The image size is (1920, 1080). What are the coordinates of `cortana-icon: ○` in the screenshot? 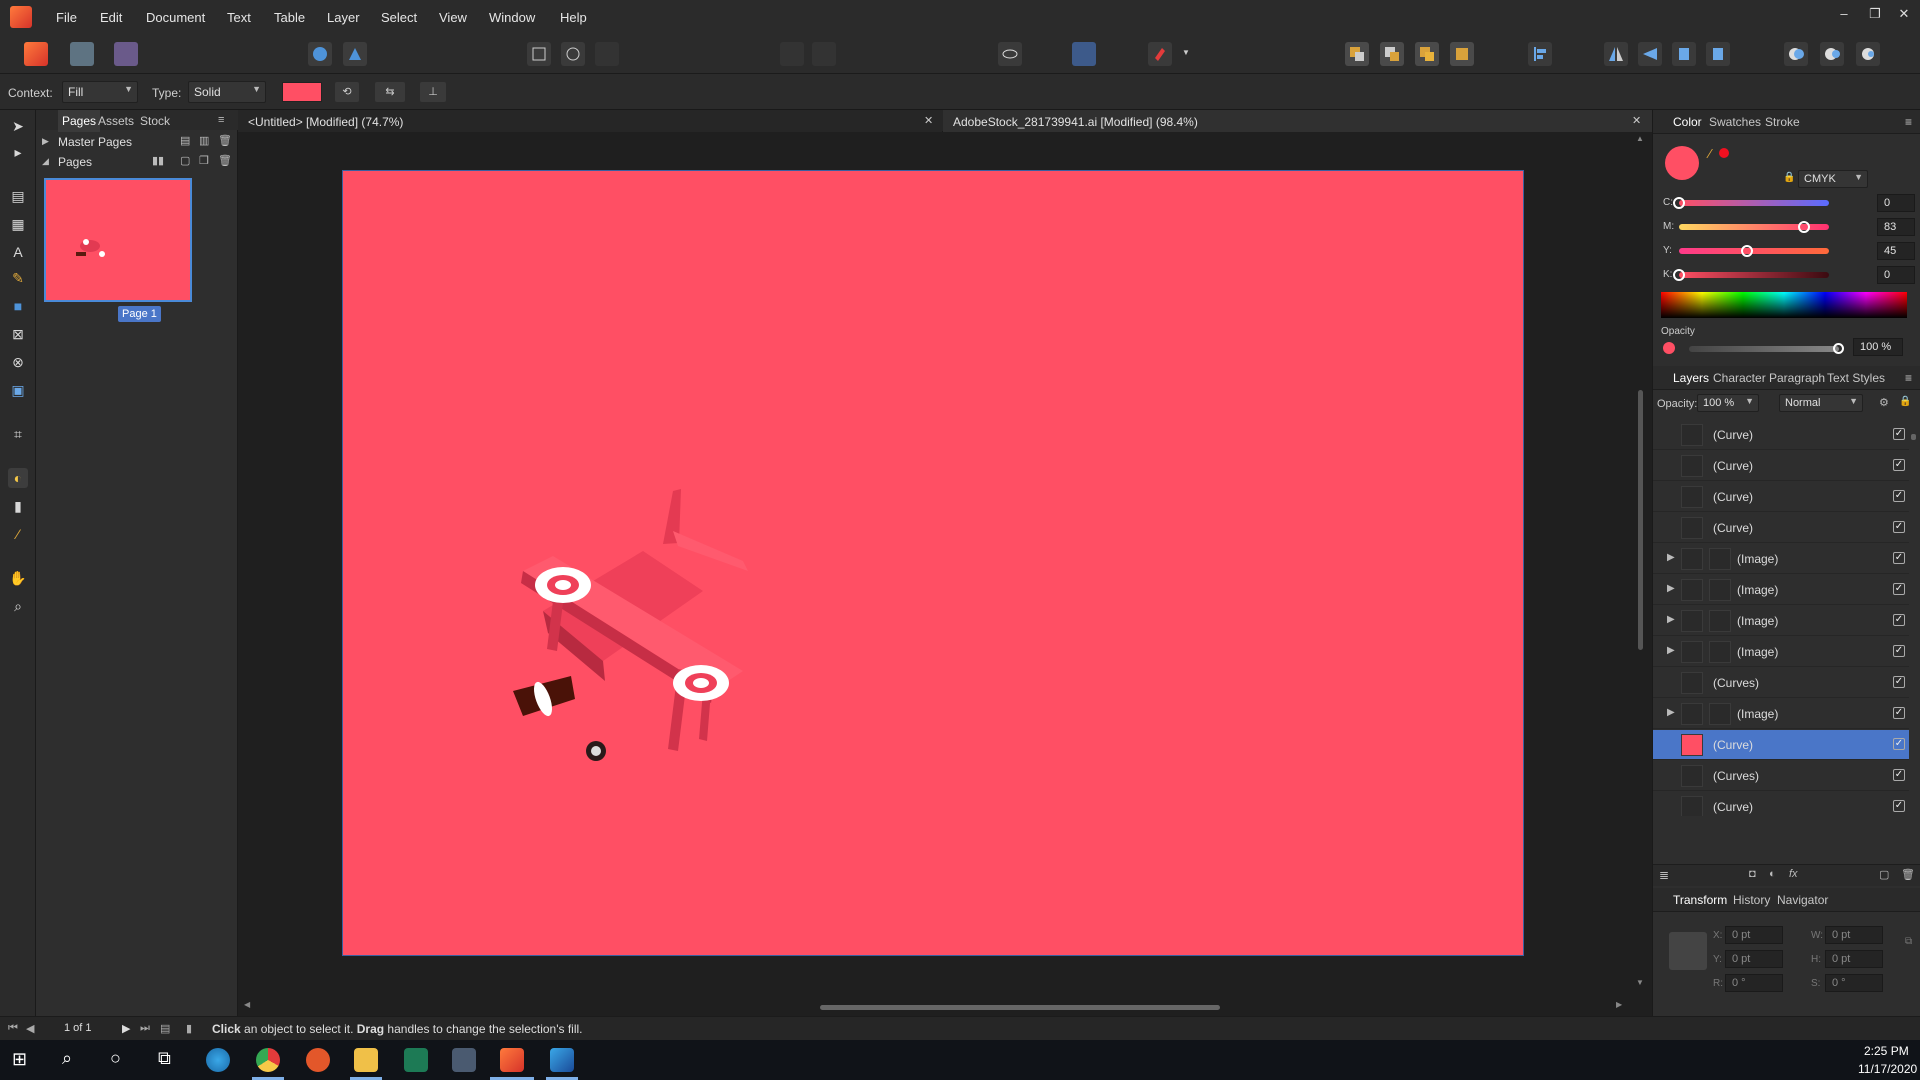 It's located at (115, 1058).